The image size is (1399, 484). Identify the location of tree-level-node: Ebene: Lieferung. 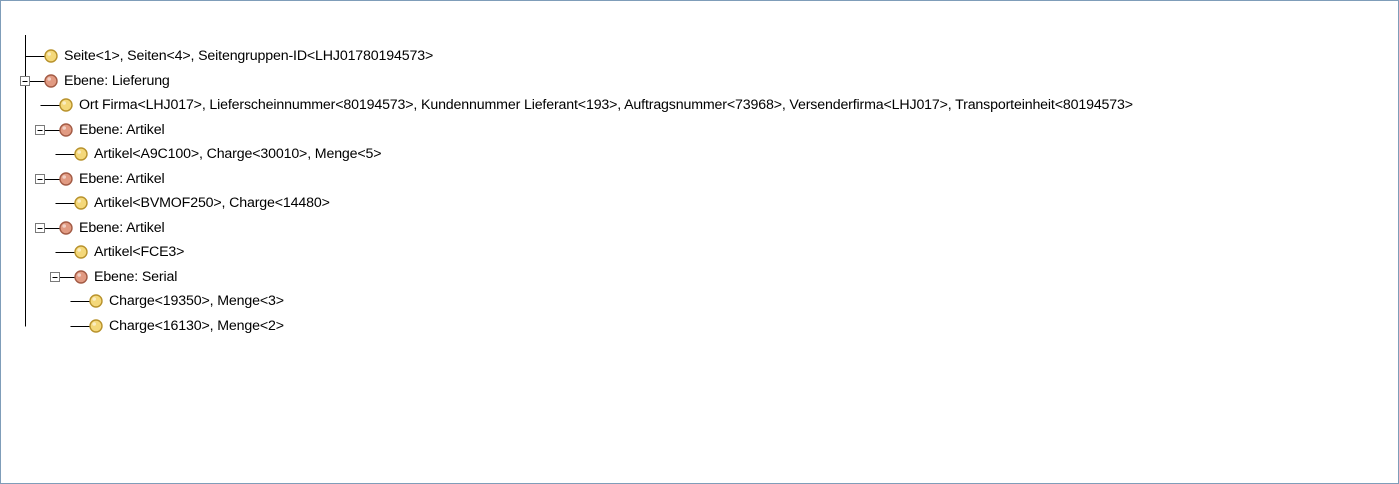
(117, 81).